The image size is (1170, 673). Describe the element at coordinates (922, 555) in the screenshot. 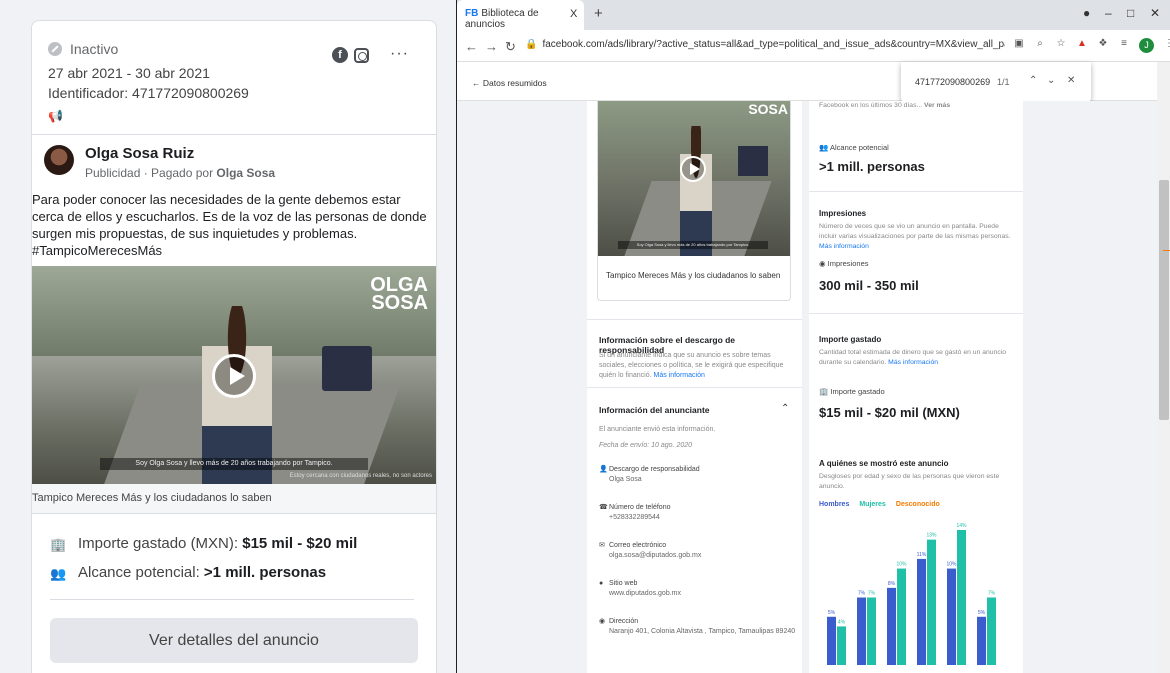

I see `bar-label: 11%` at that location.